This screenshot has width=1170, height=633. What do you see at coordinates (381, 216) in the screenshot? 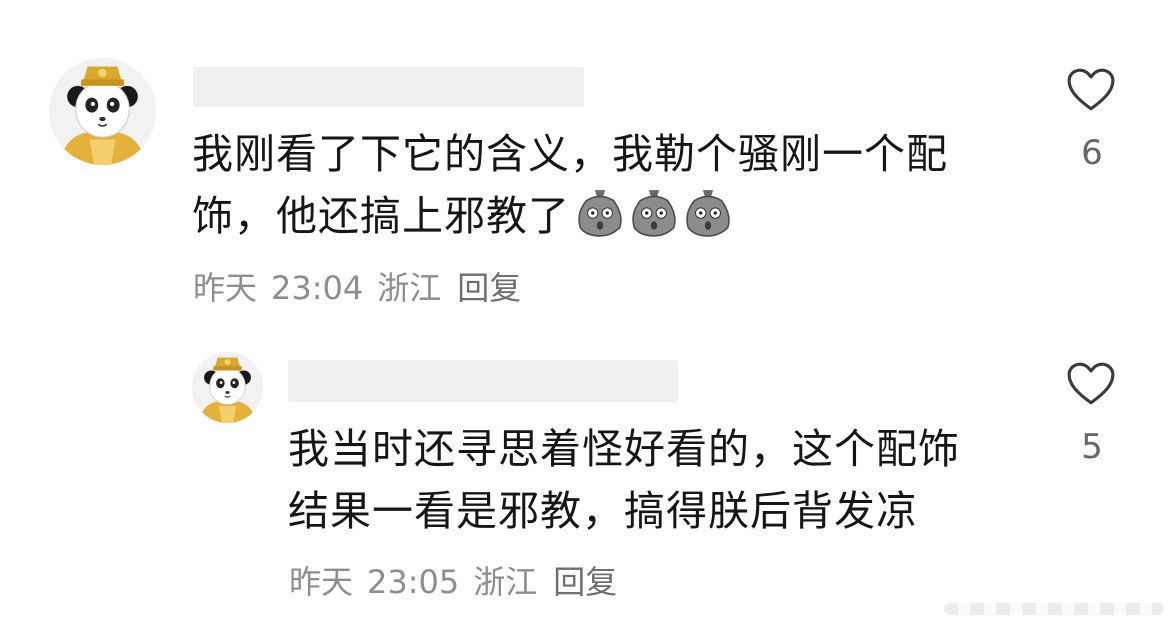
I see `comment-line-text: 饰，他还搞上邪教了` at bounding box center [381, 216].